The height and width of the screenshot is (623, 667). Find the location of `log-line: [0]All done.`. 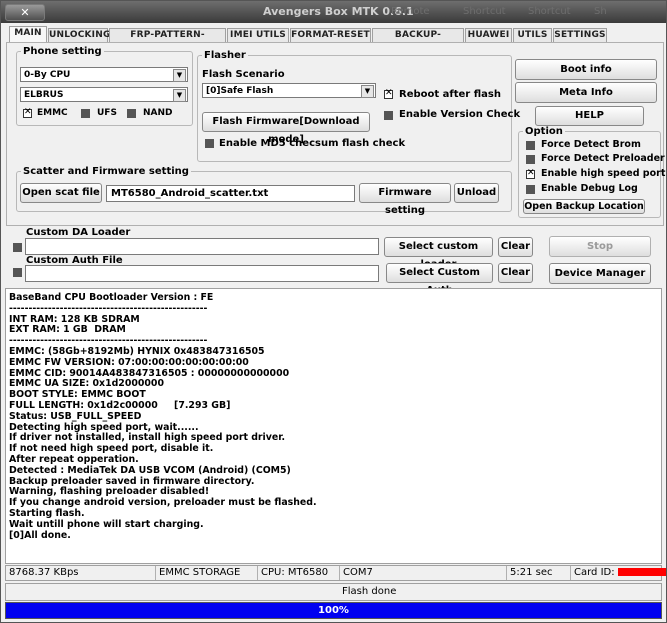

log-line: [0]All done. is located at coordinates (40, 535).